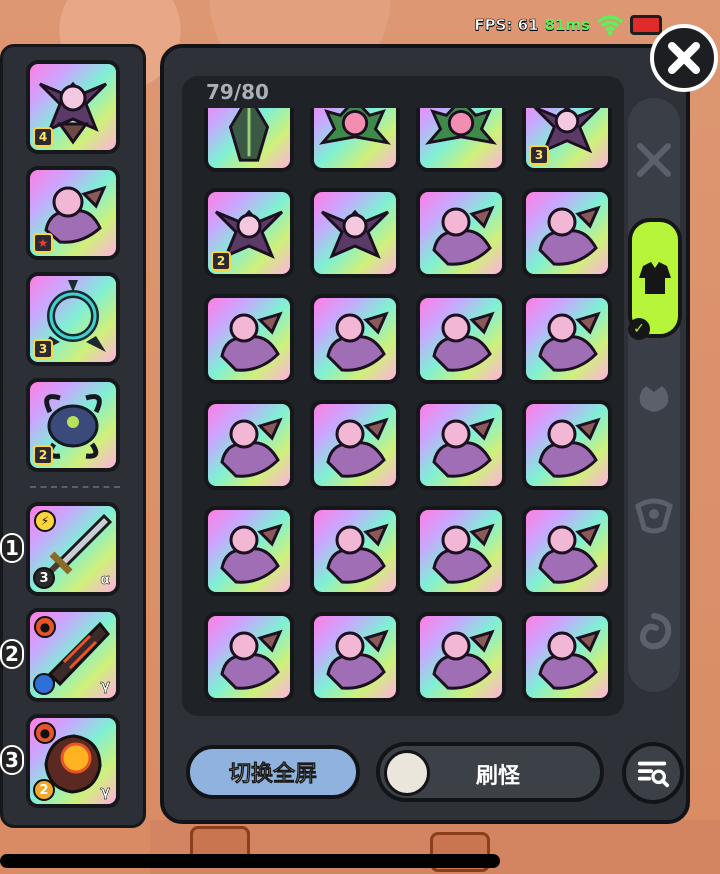  Describe the element at coordinates (44, 684) in the screenshot. I see `element-orb-icon` at that location.